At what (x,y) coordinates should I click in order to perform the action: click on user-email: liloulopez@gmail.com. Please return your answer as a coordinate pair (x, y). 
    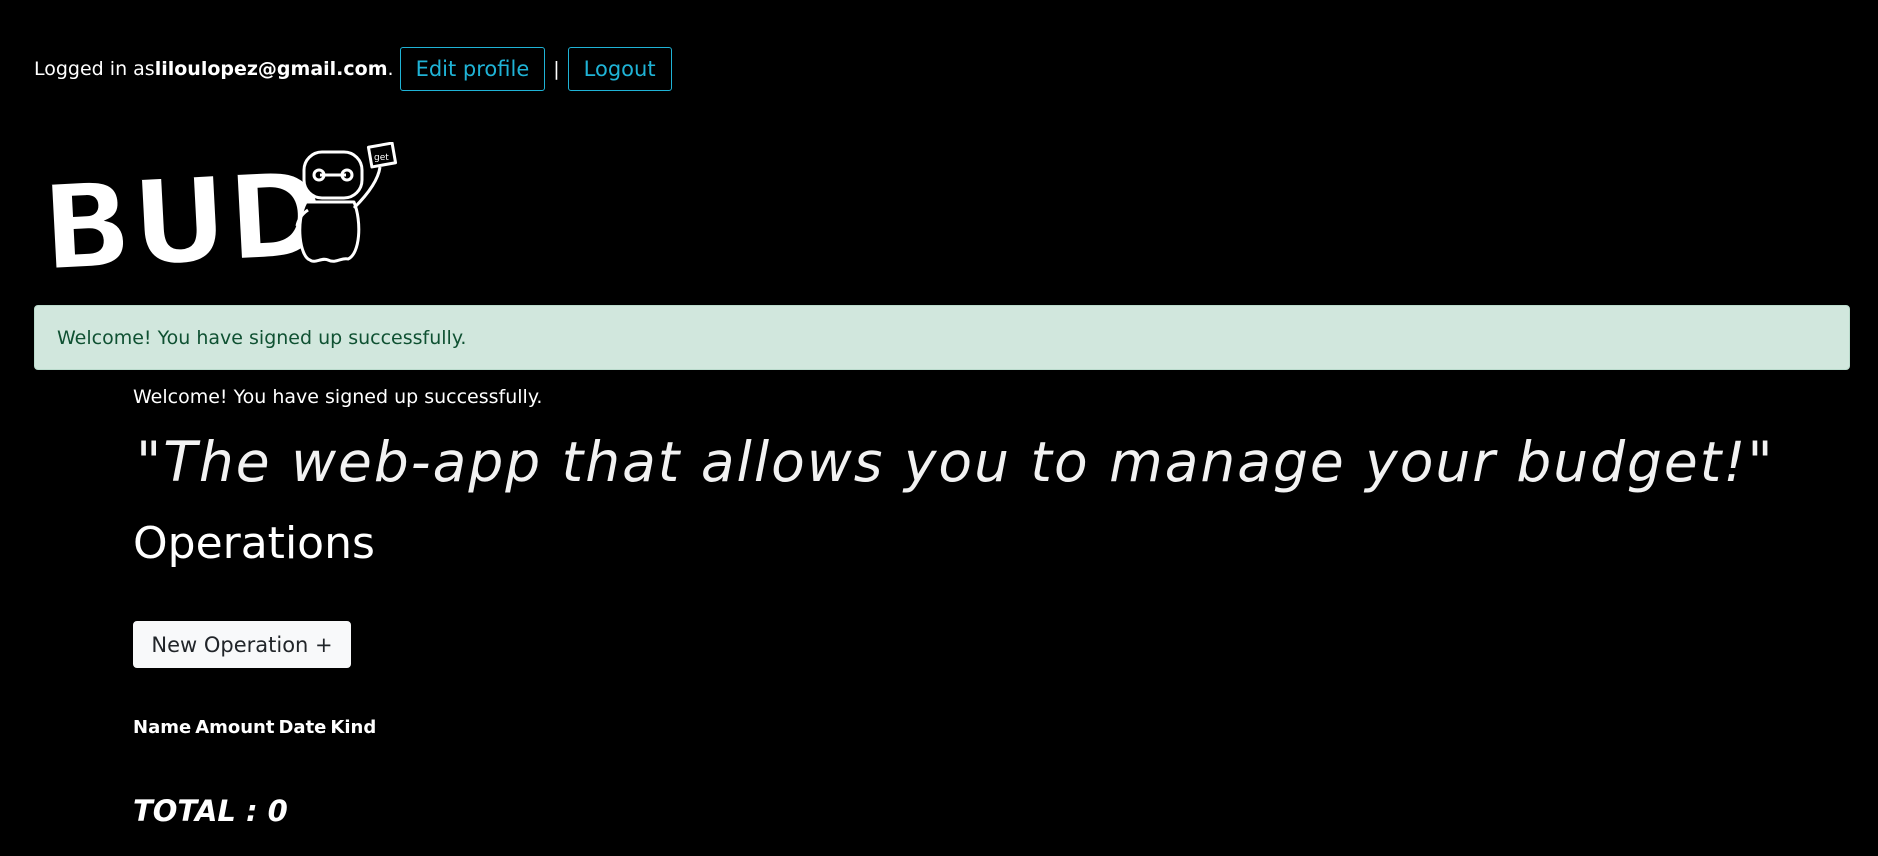
    Looking at the image, I should click on (271, 69).